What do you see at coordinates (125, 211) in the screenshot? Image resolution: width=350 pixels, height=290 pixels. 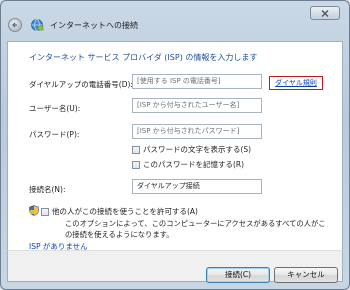 I see `allow-others-label: 他の人がこの接続を使うことを許可する(A)` at bounding box center [125, 211].